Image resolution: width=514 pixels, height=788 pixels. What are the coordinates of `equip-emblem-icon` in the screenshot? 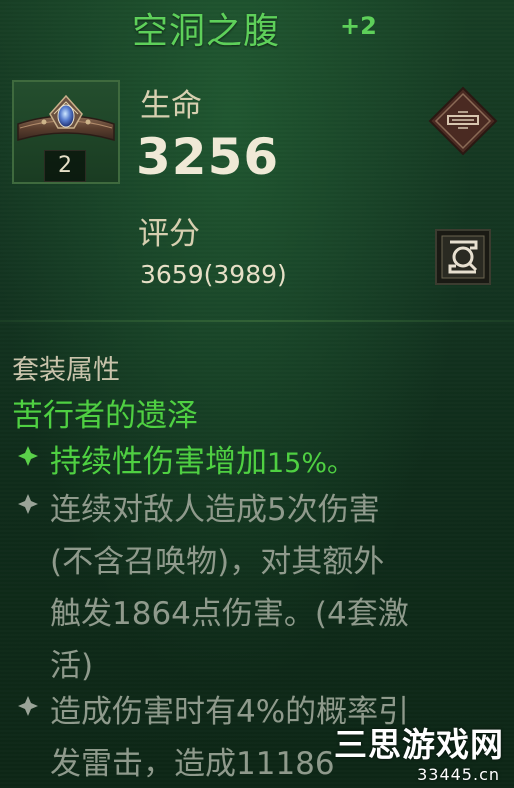 It's located at (463, 121).